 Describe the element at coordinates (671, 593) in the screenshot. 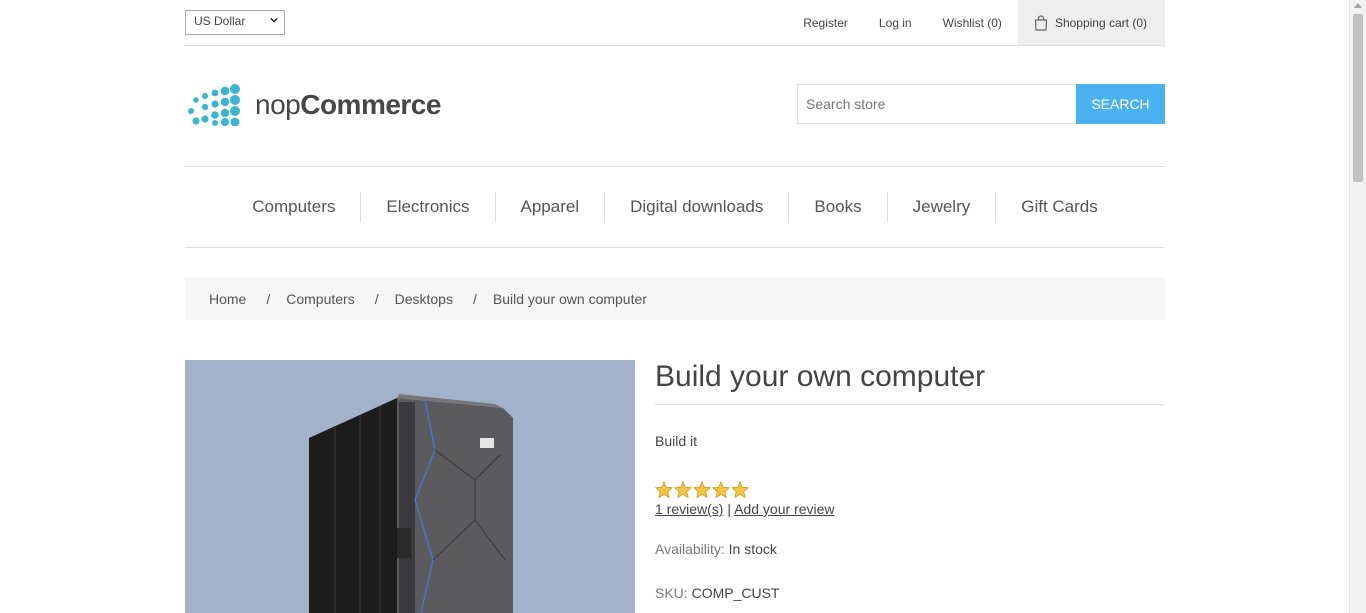

I see `sku-label: SKU:` at that location.